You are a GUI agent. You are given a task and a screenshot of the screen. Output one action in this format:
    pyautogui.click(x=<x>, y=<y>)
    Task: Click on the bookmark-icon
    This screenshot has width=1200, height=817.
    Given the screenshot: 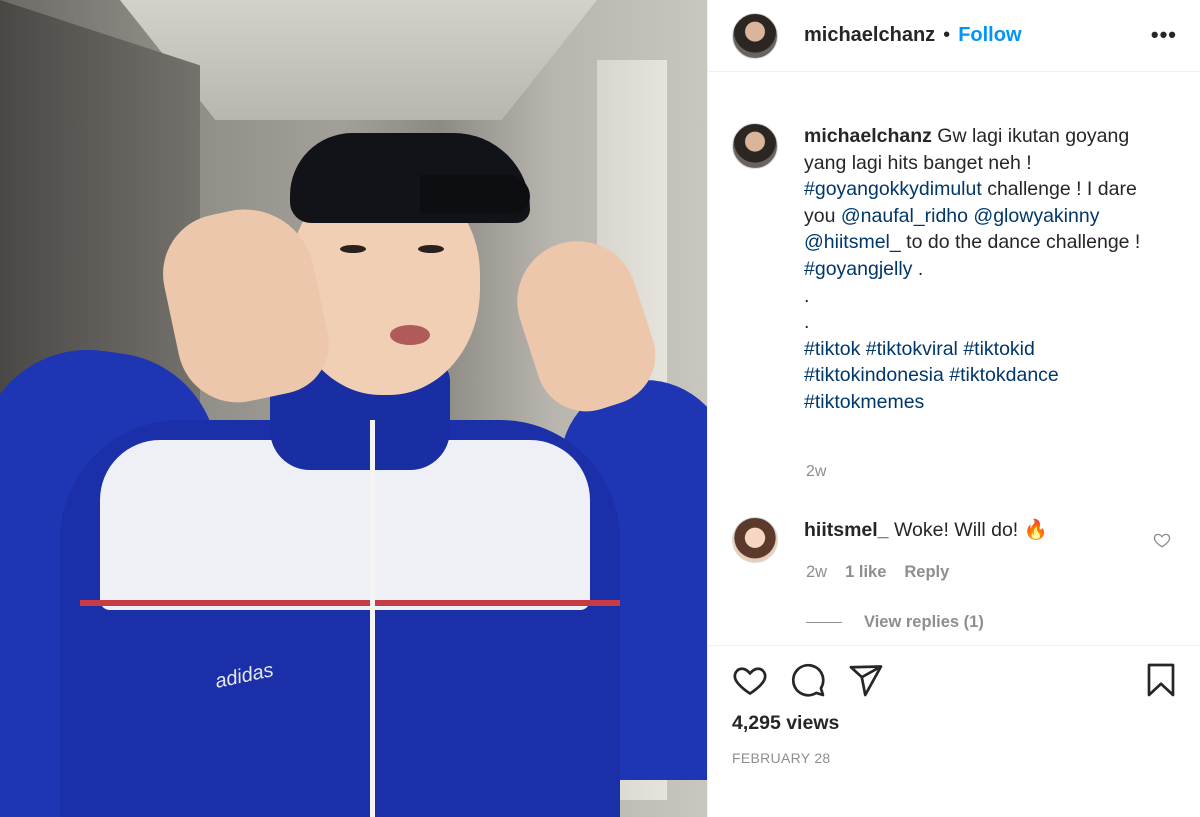 What is the action you would take?
    pyautogui.click(x=1161, y=680)
    